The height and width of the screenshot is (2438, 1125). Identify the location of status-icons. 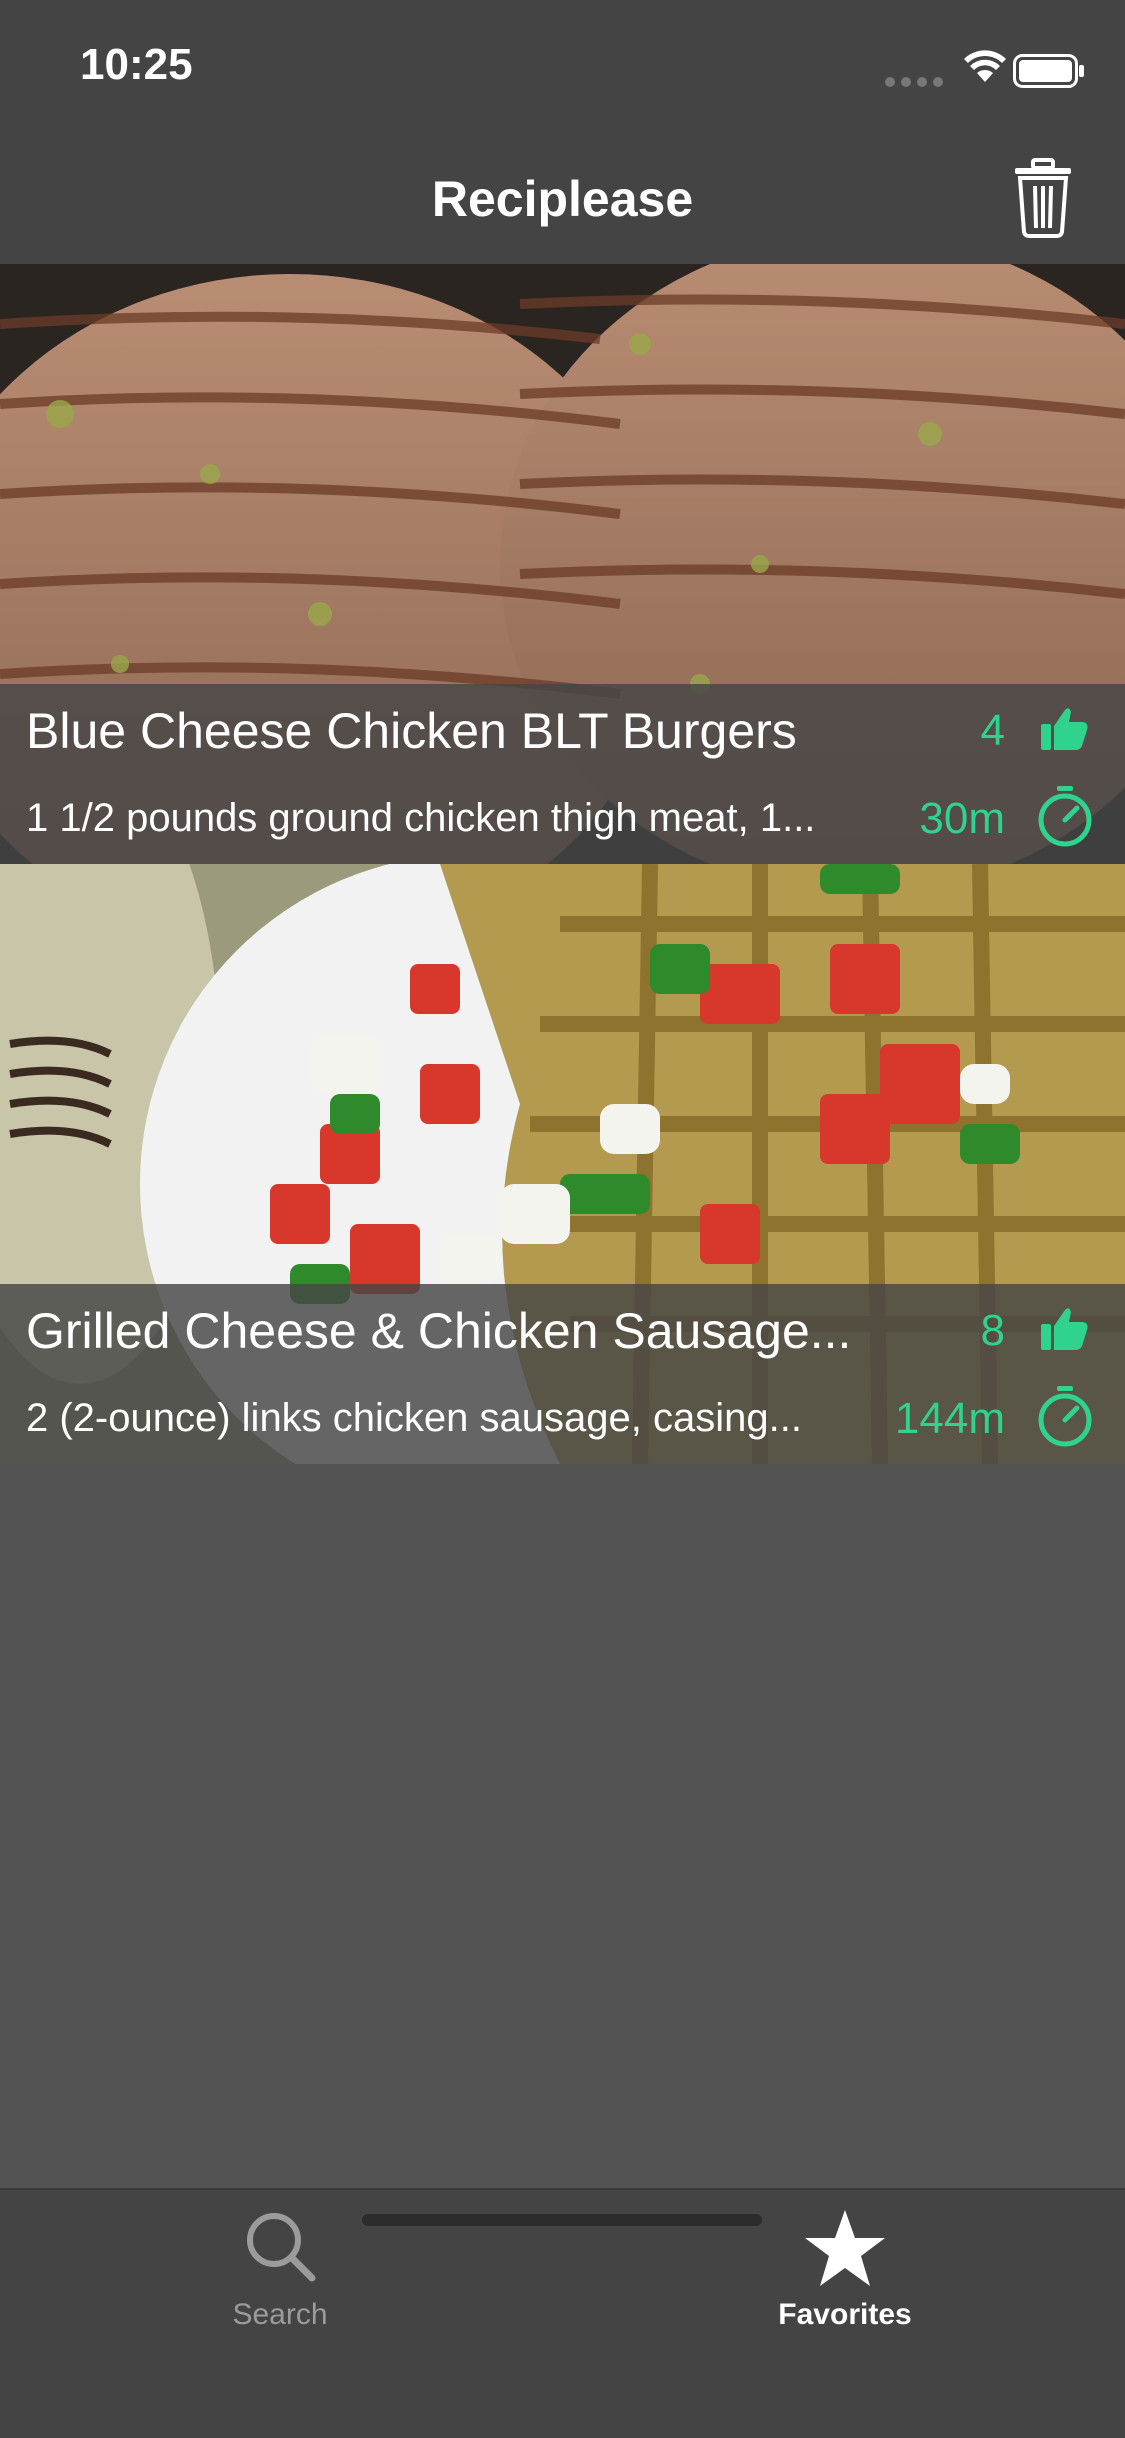
(985, 70).